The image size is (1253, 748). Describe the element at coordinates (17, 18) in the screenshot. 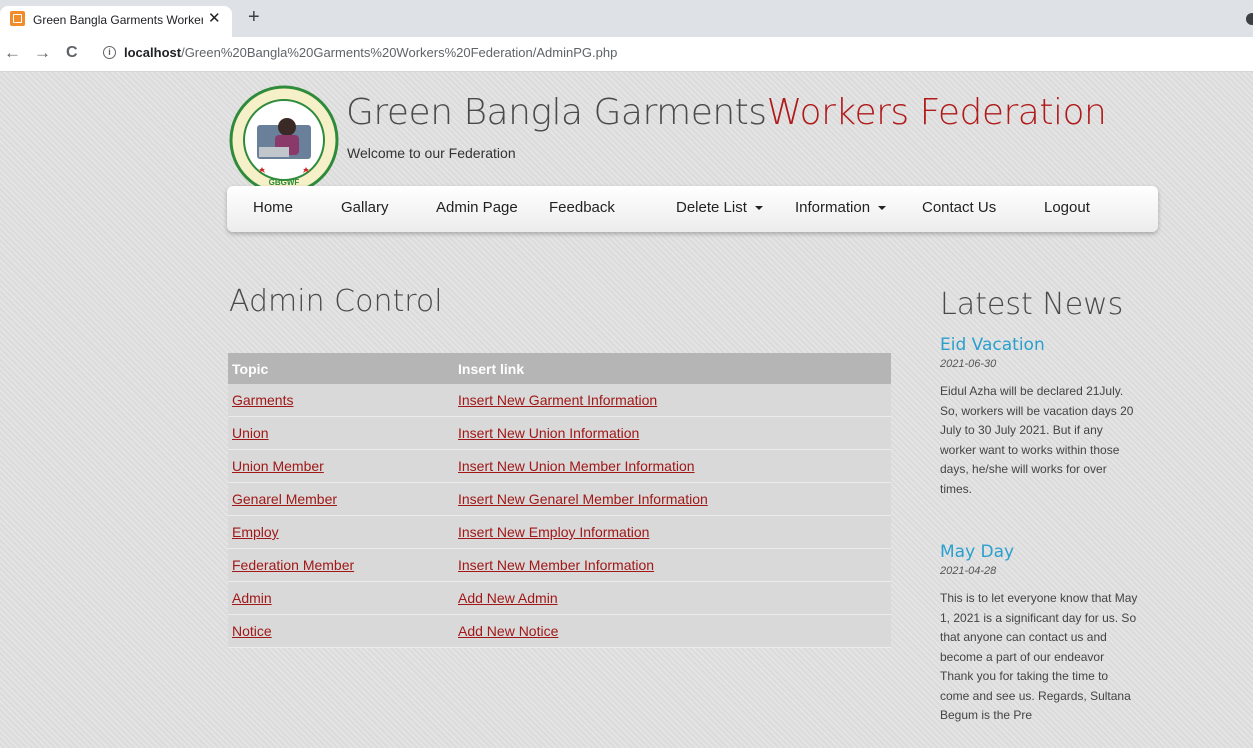

I see `xampp-favicon-icon` at that location.